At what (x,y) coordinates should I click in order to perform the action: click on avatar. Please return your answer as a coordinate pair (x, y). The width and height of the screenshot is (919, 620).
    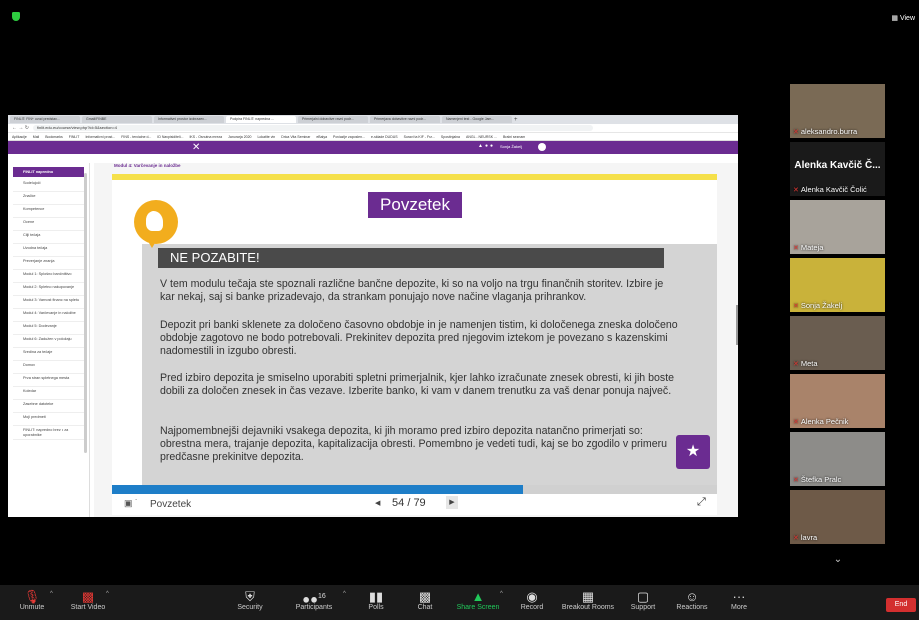
    Looking at the image, I should click on (542, 147).